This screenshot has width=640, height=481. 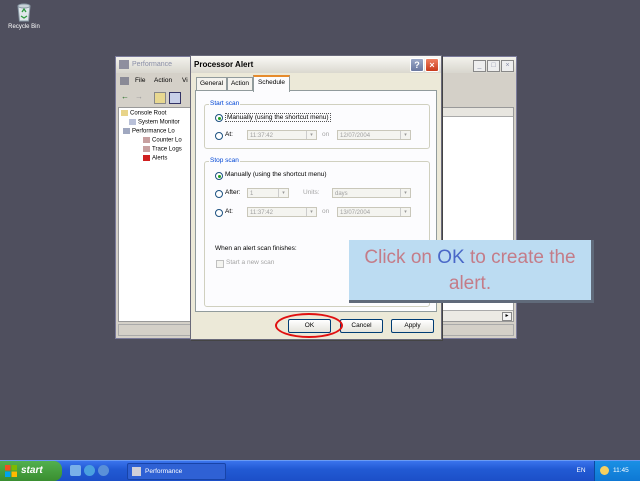 What do you see at coordinates (126, 131) in the screenshot?
I see `logs-icon` at bounding box center [126, 131].